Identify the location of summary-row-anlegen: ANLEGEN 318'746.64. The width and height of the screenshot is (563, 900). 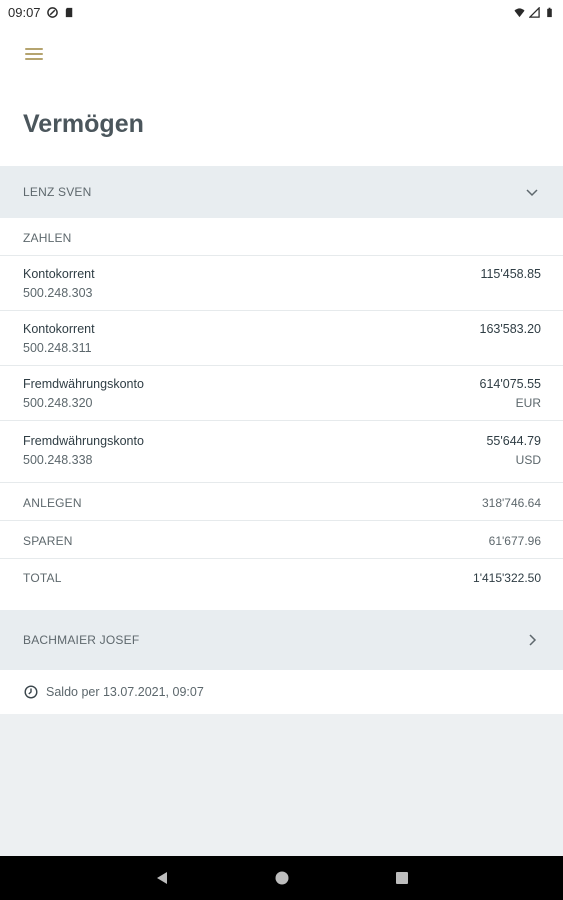
(281, 502).